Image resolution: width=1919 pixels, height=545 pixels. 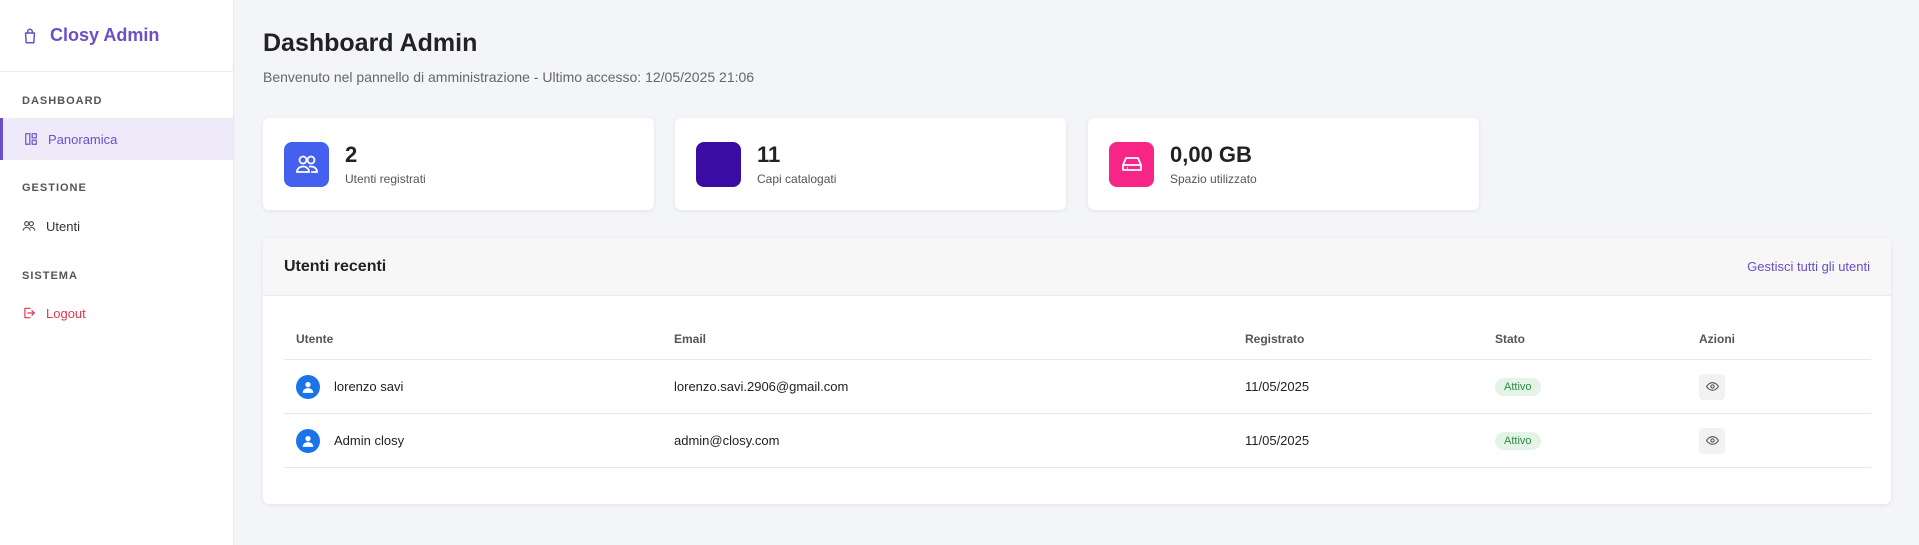 I want to click on stat-value: 11, so click(x=769, y=154).